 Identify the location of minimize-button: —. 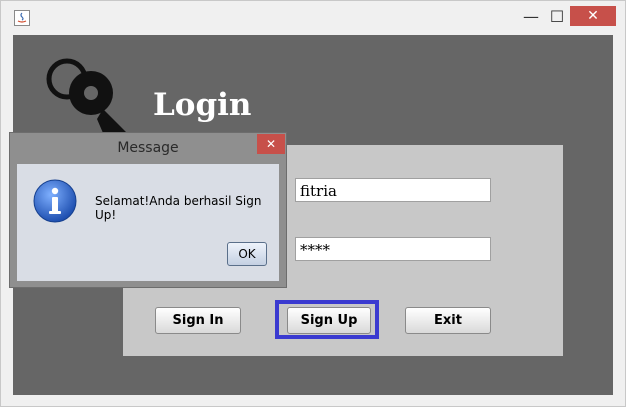
(531, 16).